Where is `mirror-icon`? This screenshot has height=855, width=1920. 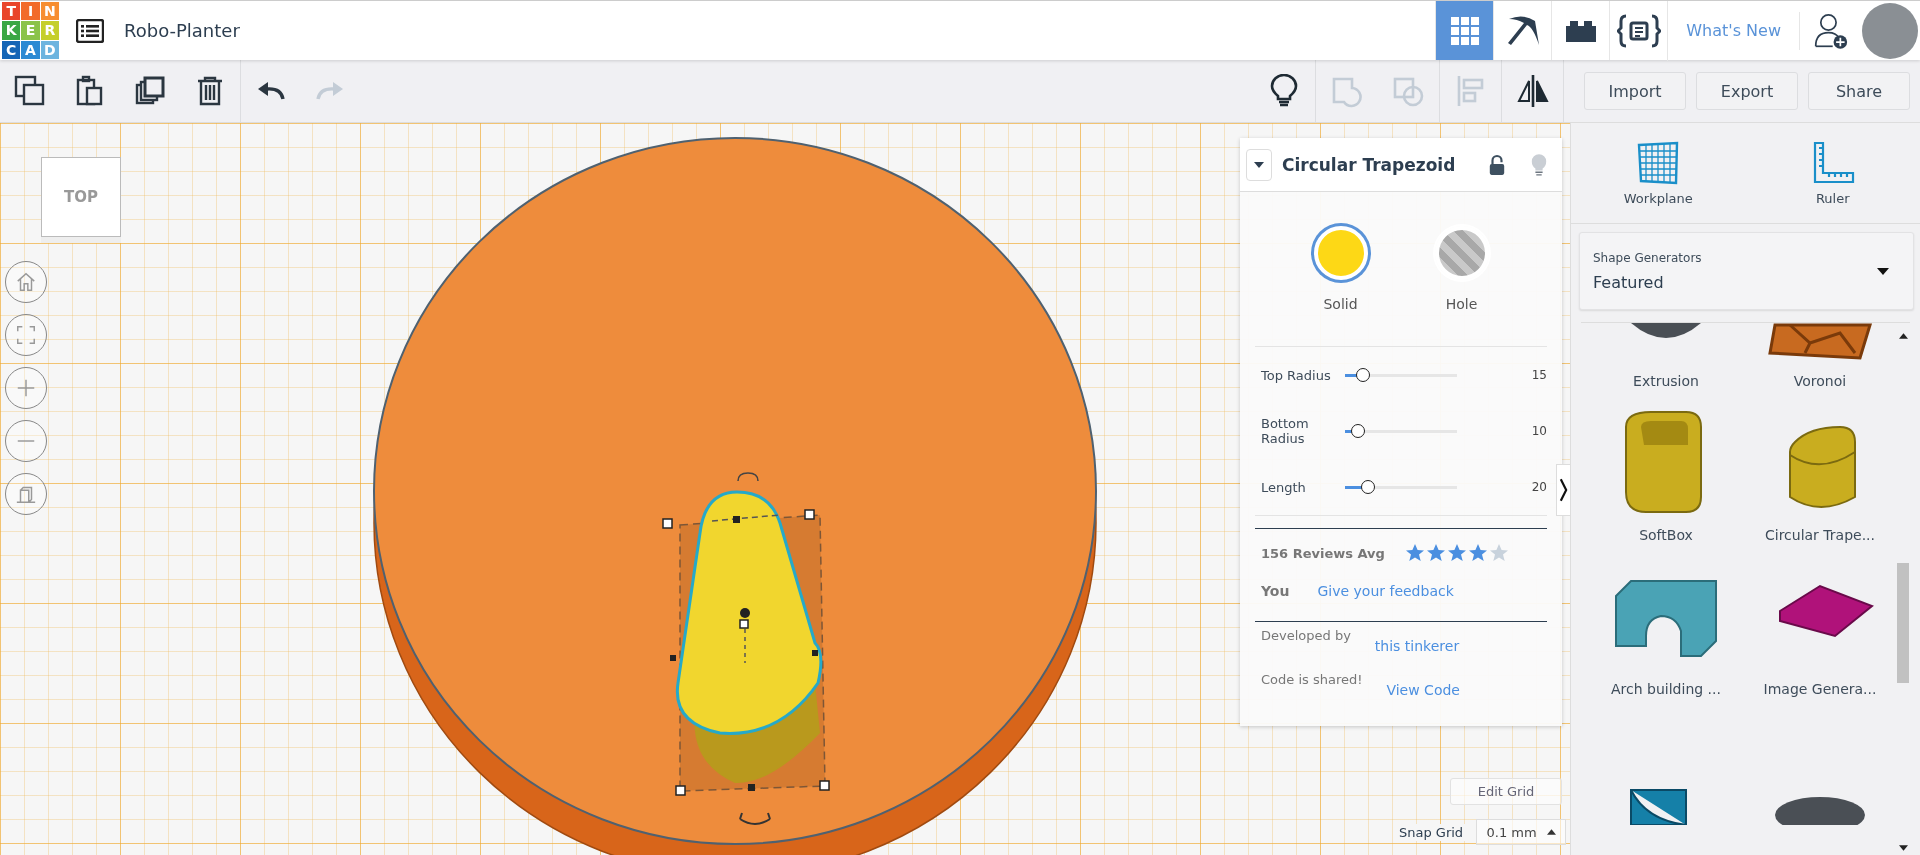
mirror-icon is located at coordinates (1532, 91).